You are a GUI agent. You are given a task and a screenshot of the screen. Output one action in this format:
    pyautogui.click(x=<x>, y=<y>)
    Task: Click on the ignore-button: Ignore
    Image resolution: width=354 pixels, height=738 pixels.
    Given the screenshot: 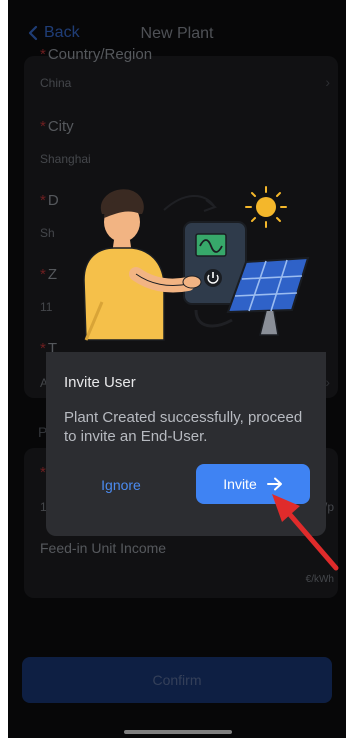 What is the action you would take?
    pyautogui.click(x=121, y=485)
    